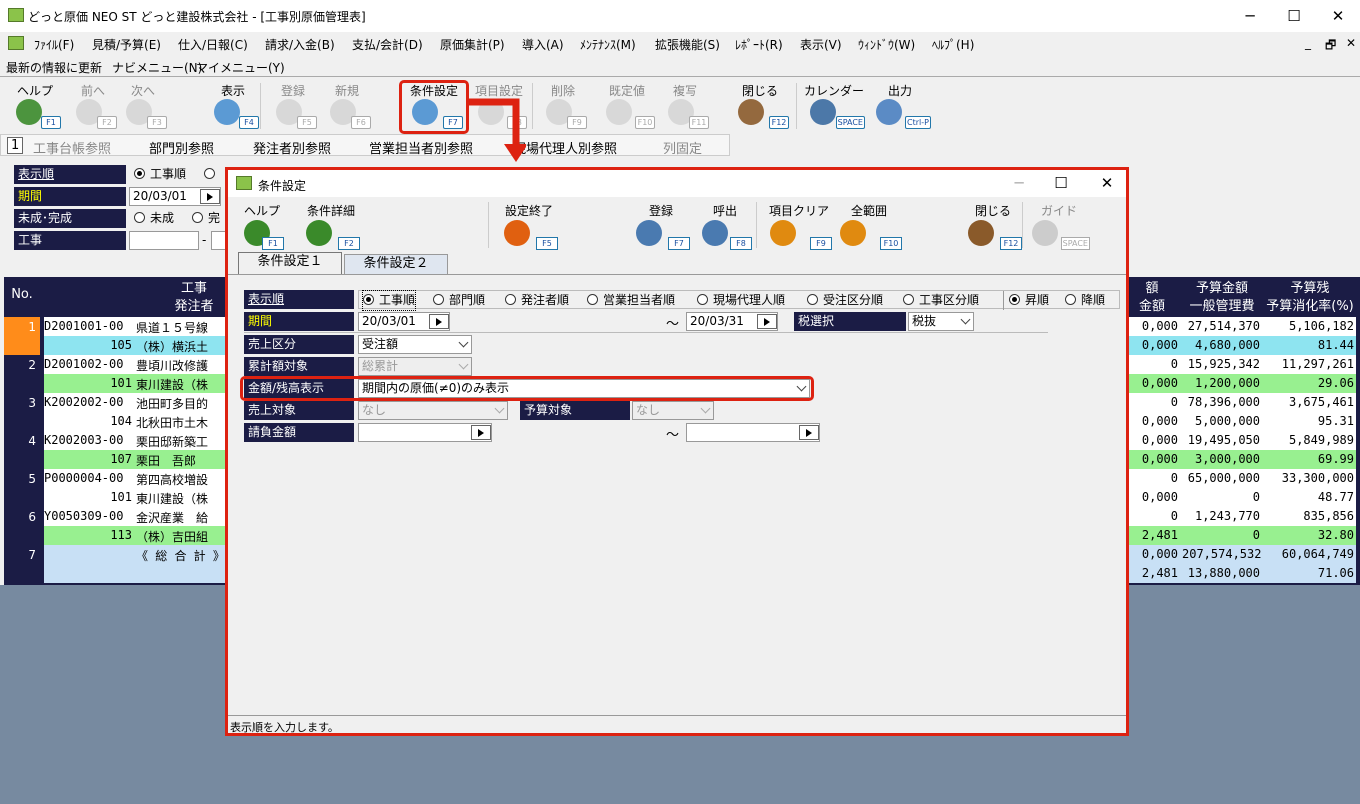  I want to click on contract-to-picker, so click(809, 432).